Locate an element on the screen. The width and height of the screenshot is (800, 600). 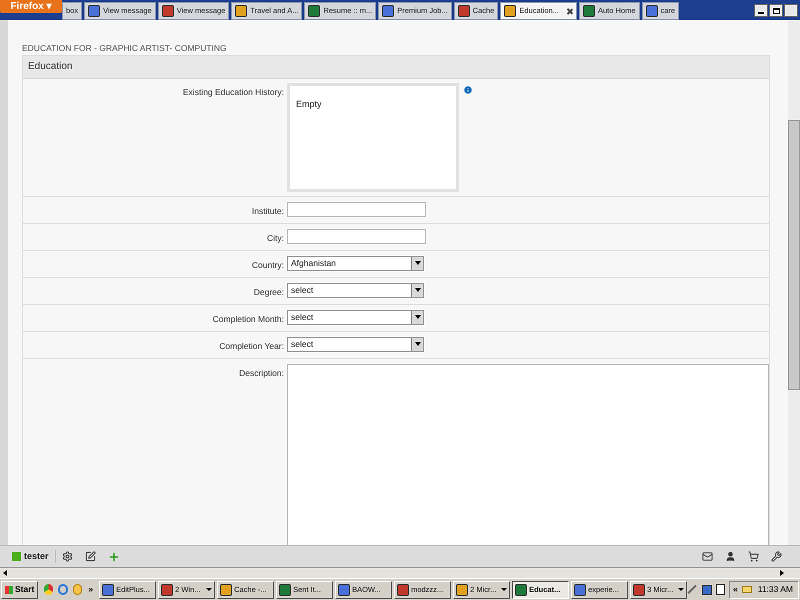
settings-icon is located at coordinates (67, 556).